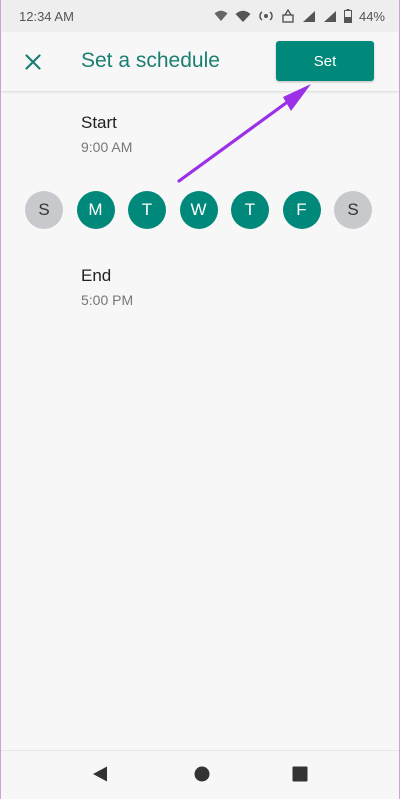  I want to click on close-icon, so click(33, 62).